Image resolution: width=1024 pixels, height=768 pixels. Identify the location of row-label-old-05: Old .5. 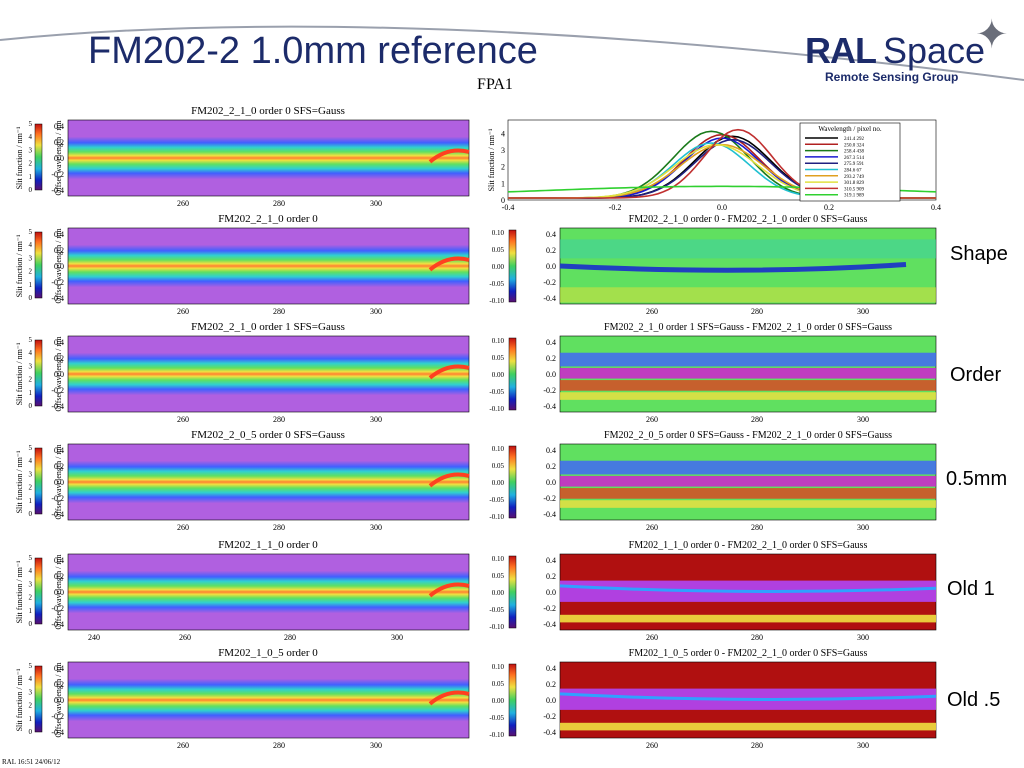
(974, 700).